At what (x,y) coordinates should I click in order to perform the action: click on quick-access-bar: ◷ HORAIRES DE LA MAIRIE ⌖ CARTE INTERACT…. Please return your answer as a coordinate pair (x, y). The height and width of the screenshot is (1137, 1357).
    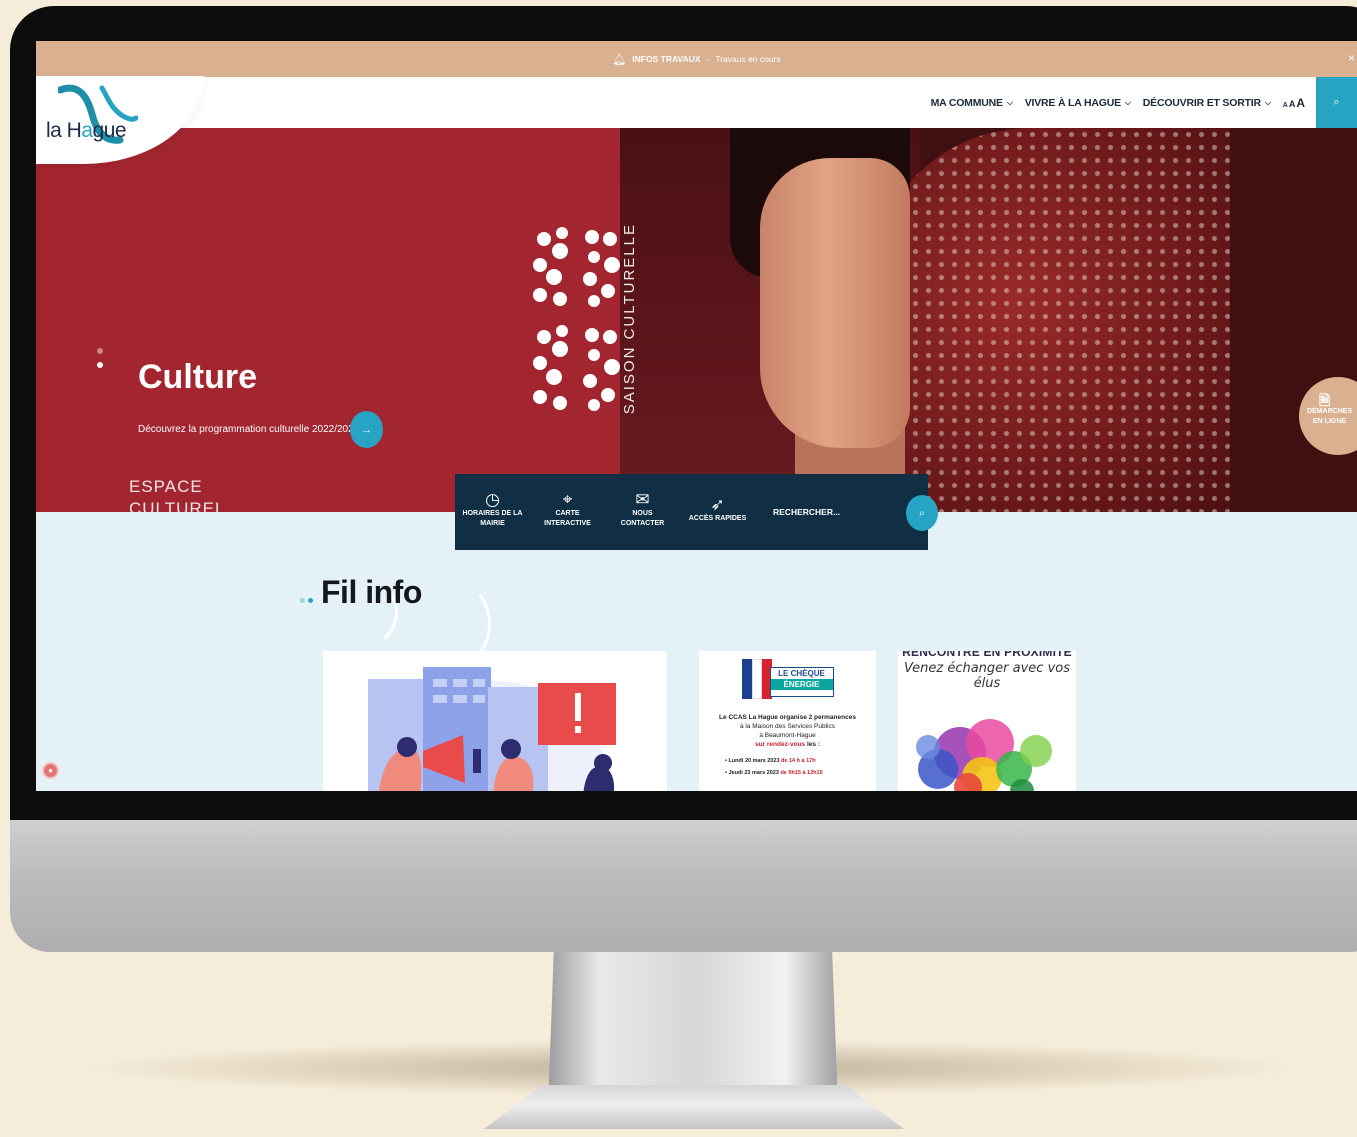
    Looking at the image, I should click on (696, 512).